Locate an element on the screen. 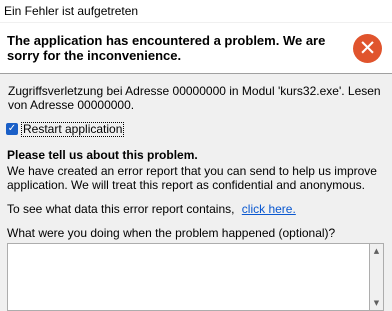  scroll-down-icon: ▼ is located at coordinates (376, 303).